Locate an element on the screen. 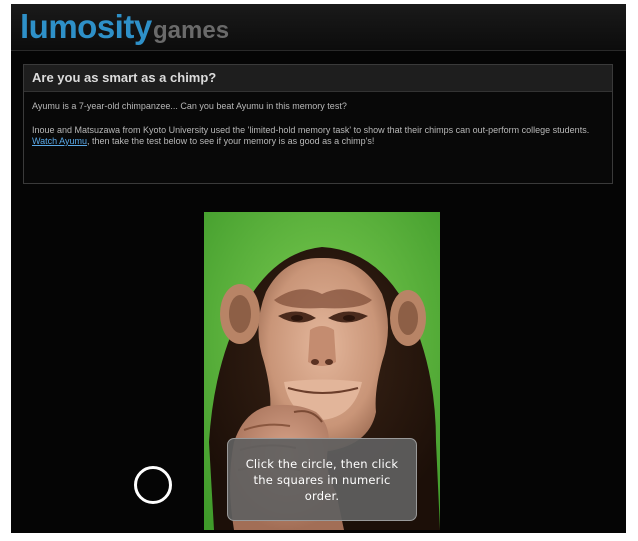  intro-title-bar: Are you as smart as a chimp? is located at coordinates (318, 78).